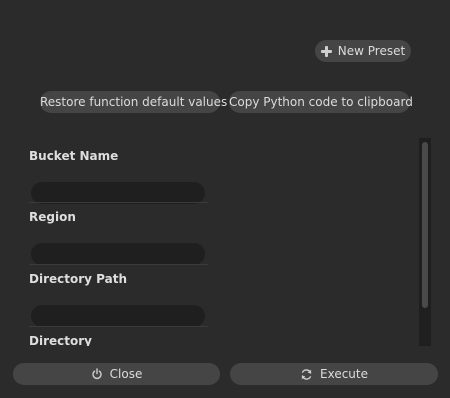 The height and width of the screenshot is (398, 450). I want to click on directory-path-input, so click(118, 316).